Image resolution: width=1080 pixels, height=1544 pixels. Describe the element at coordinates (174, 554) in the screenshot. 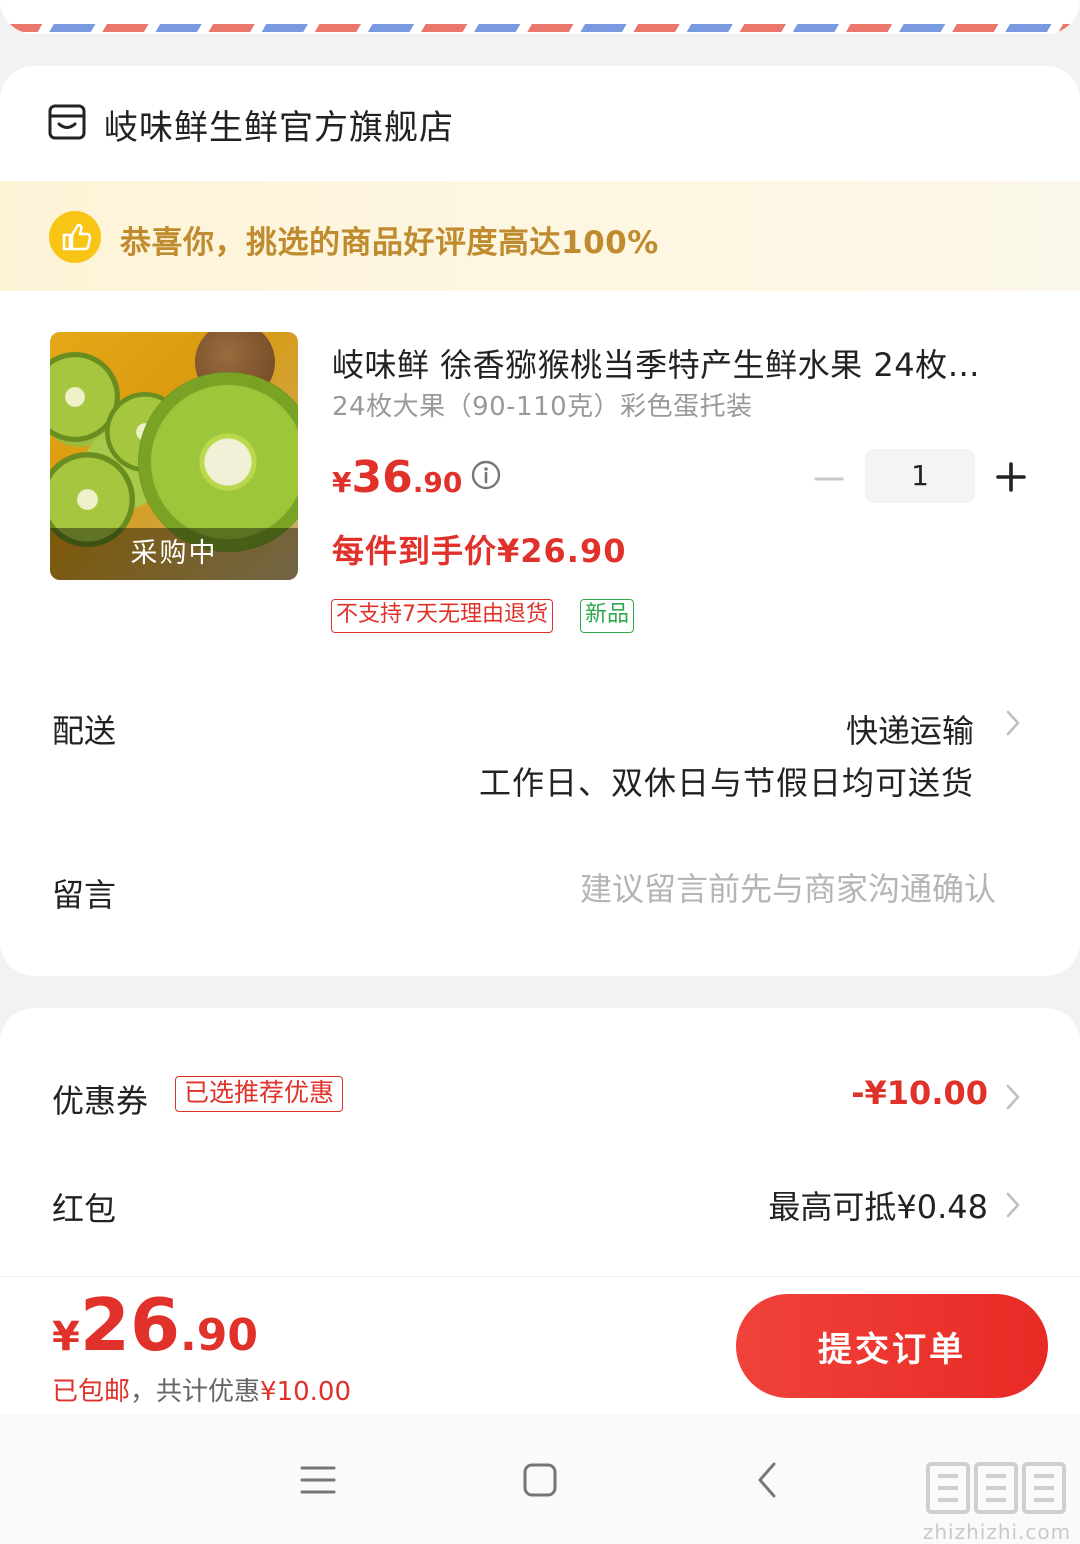

I see `purchasing-label: 采购中` at that location.